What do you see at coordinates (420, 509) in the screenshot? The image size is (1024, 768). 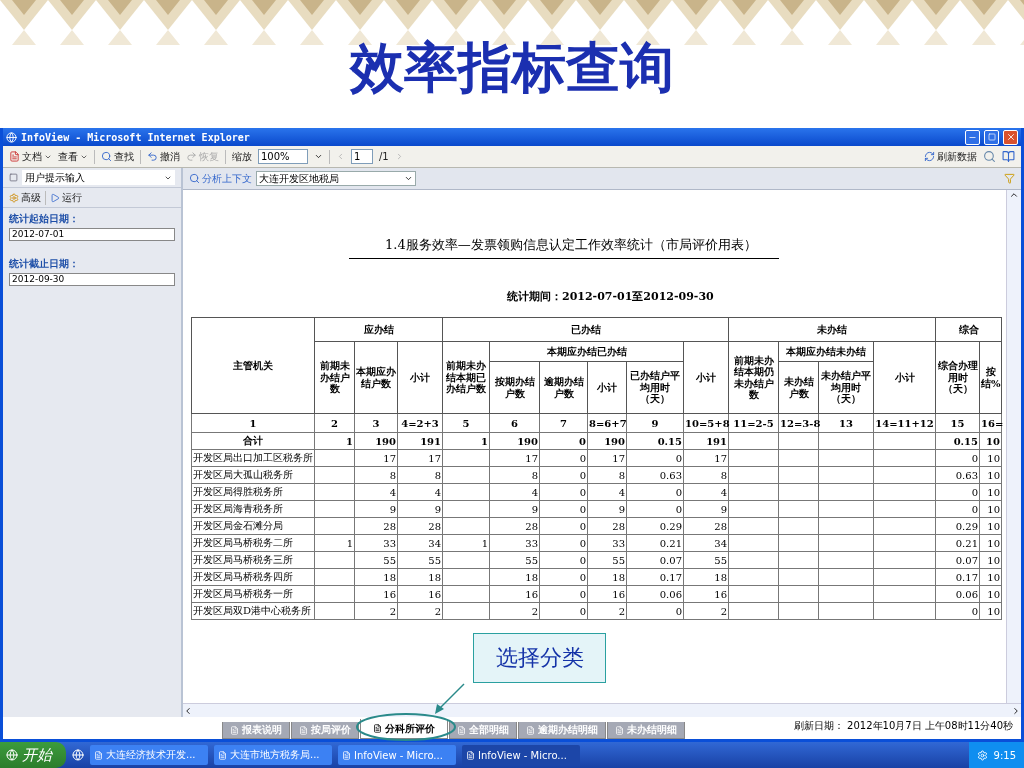 I see `table-cell: 9` at bounding box center [420, 509].